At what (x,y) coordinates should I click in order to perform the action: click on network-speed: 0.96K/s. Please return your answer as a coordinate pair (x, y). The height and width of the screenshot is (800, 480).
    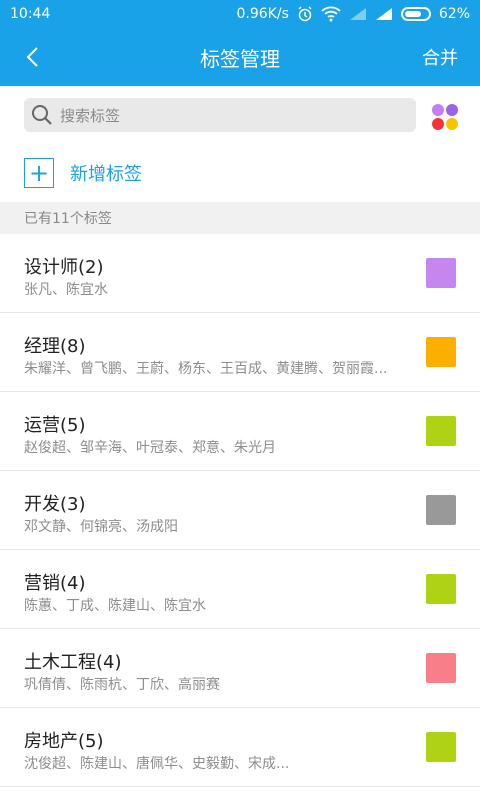
    Looking at the image, I should click on (262, 14).